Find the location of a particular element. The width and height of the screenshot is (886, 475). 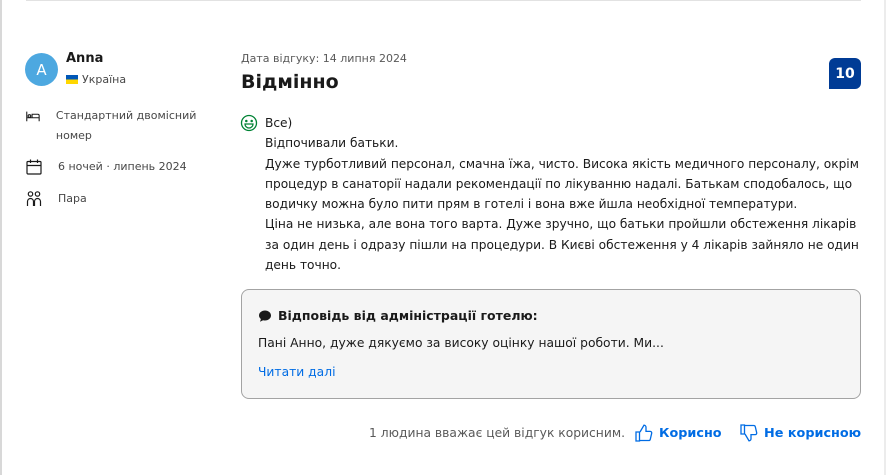

helpful-label: Корисно is located at coordinates (690, 433).